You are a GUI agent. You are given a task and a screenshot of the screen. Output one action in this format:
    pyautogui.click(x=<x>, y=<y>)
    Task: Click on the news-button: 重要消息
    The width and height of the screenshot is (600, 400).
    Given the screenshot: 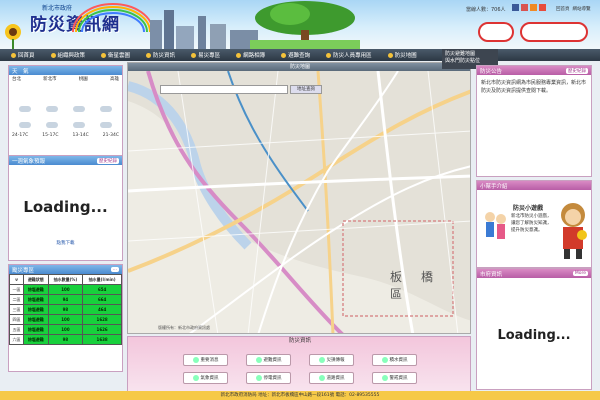 What is the action you would take?
    pyautogui.click(x=205, y=360)
    